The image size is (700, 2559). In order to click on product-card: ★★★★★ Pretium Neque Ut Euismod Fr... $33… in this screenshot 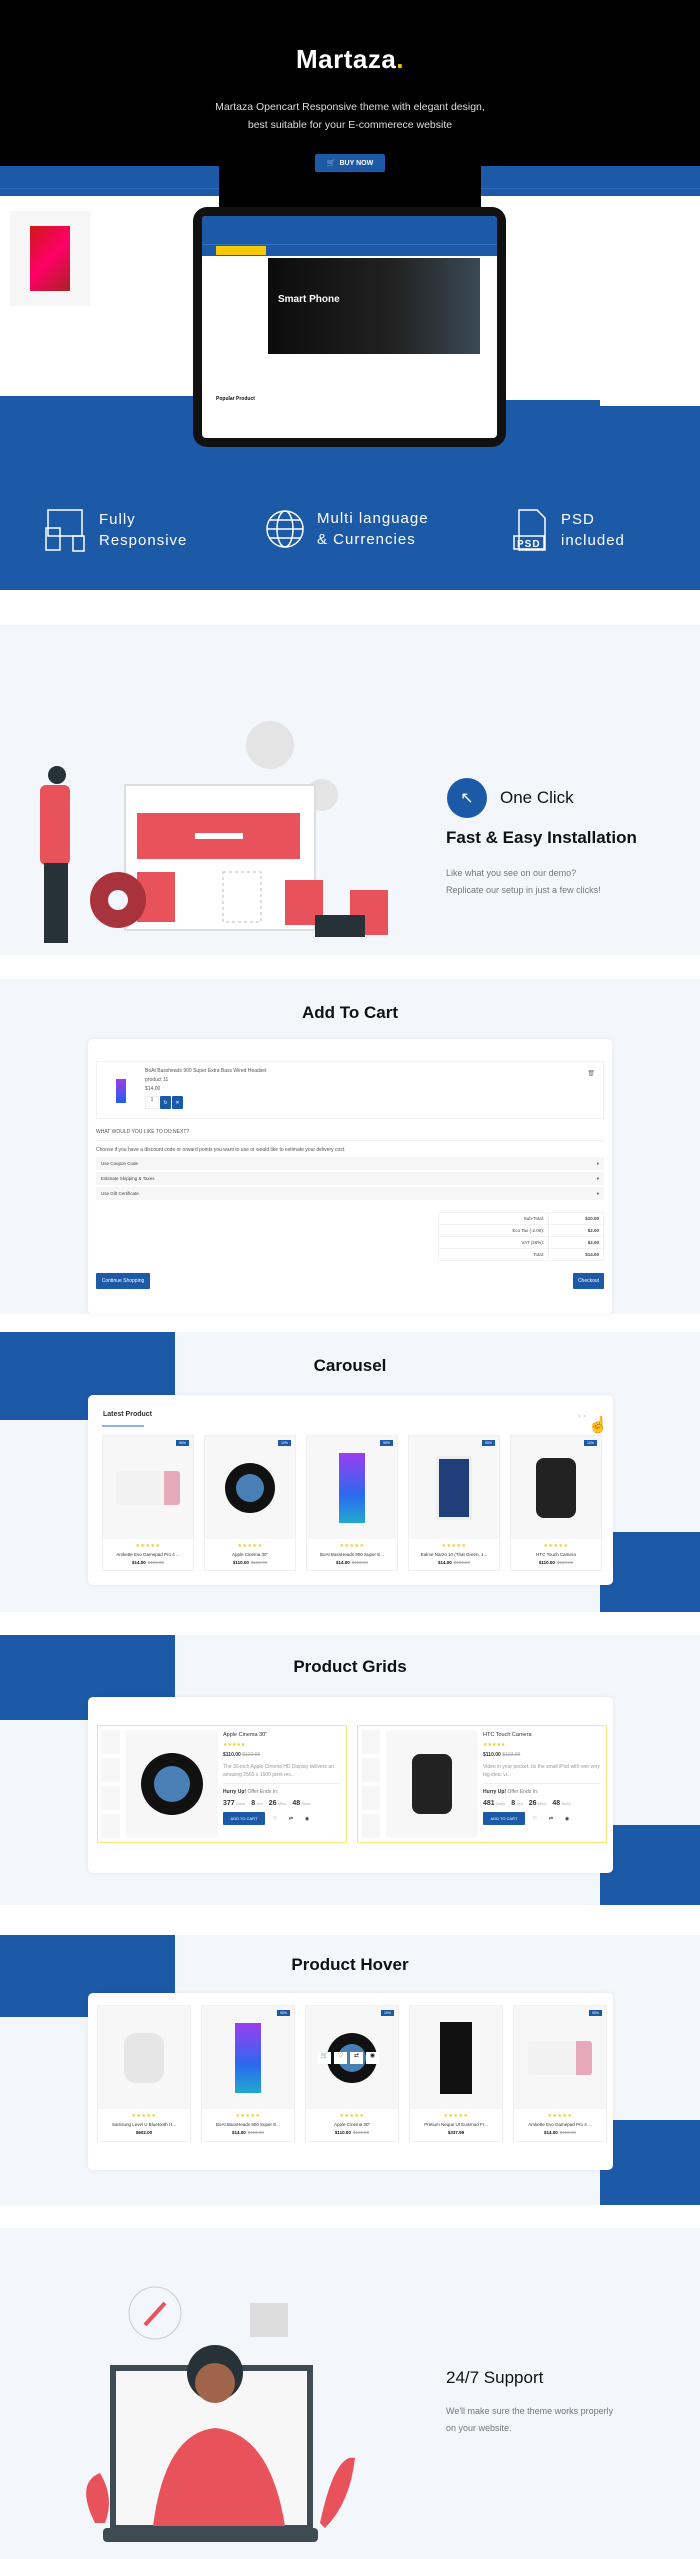, I will do `click(456, 2073)`.